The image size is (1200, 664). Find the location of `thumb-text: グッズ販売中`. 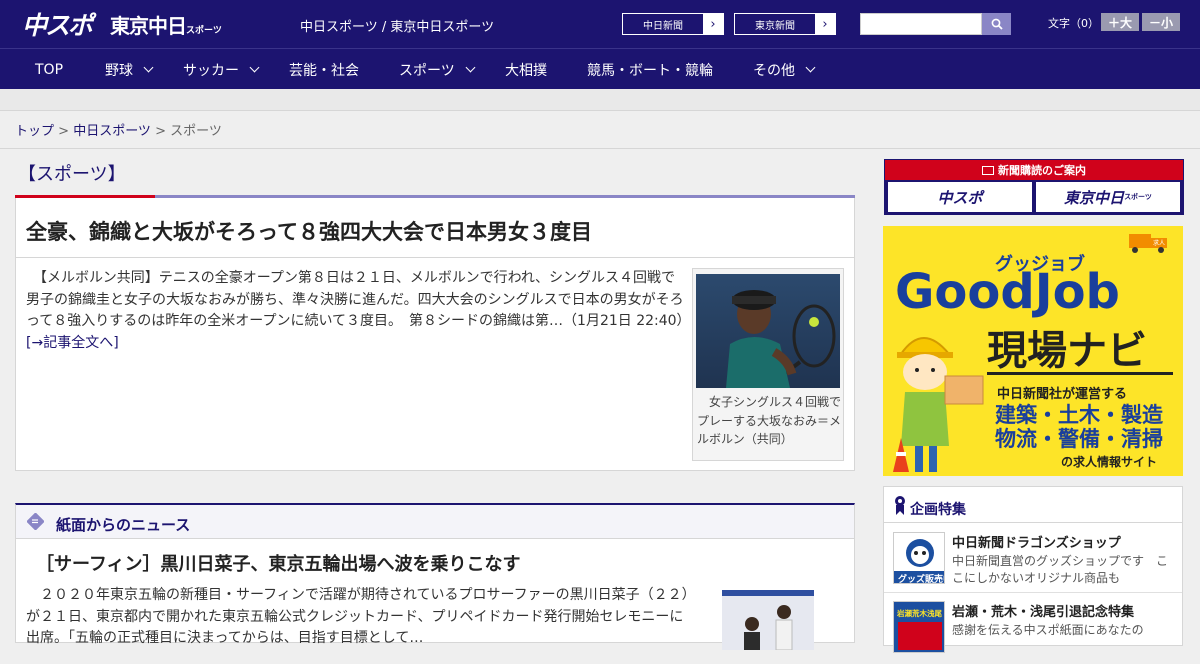

thumb-text: グッズ販売中 is located at coordinates (921, 578).